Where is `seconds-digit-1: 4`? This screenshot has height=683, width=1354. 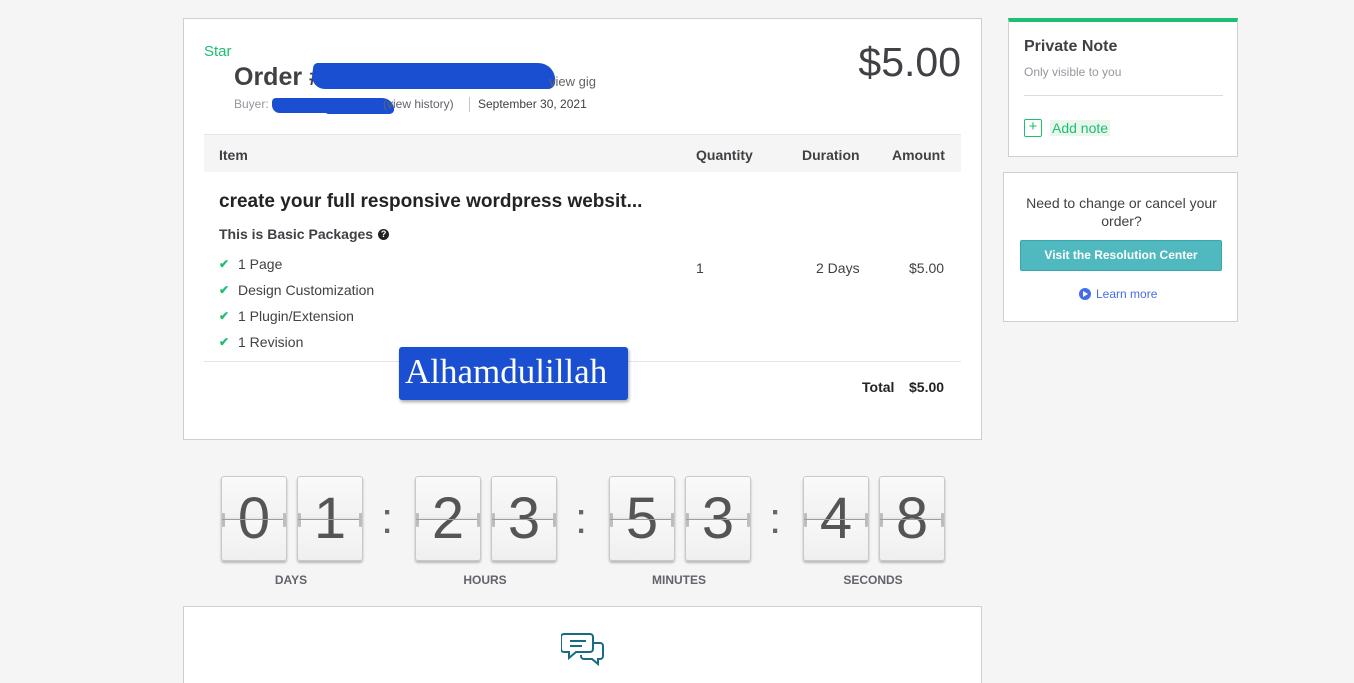 seconds-digit-1: 4 is located at coordinates (836, 518).